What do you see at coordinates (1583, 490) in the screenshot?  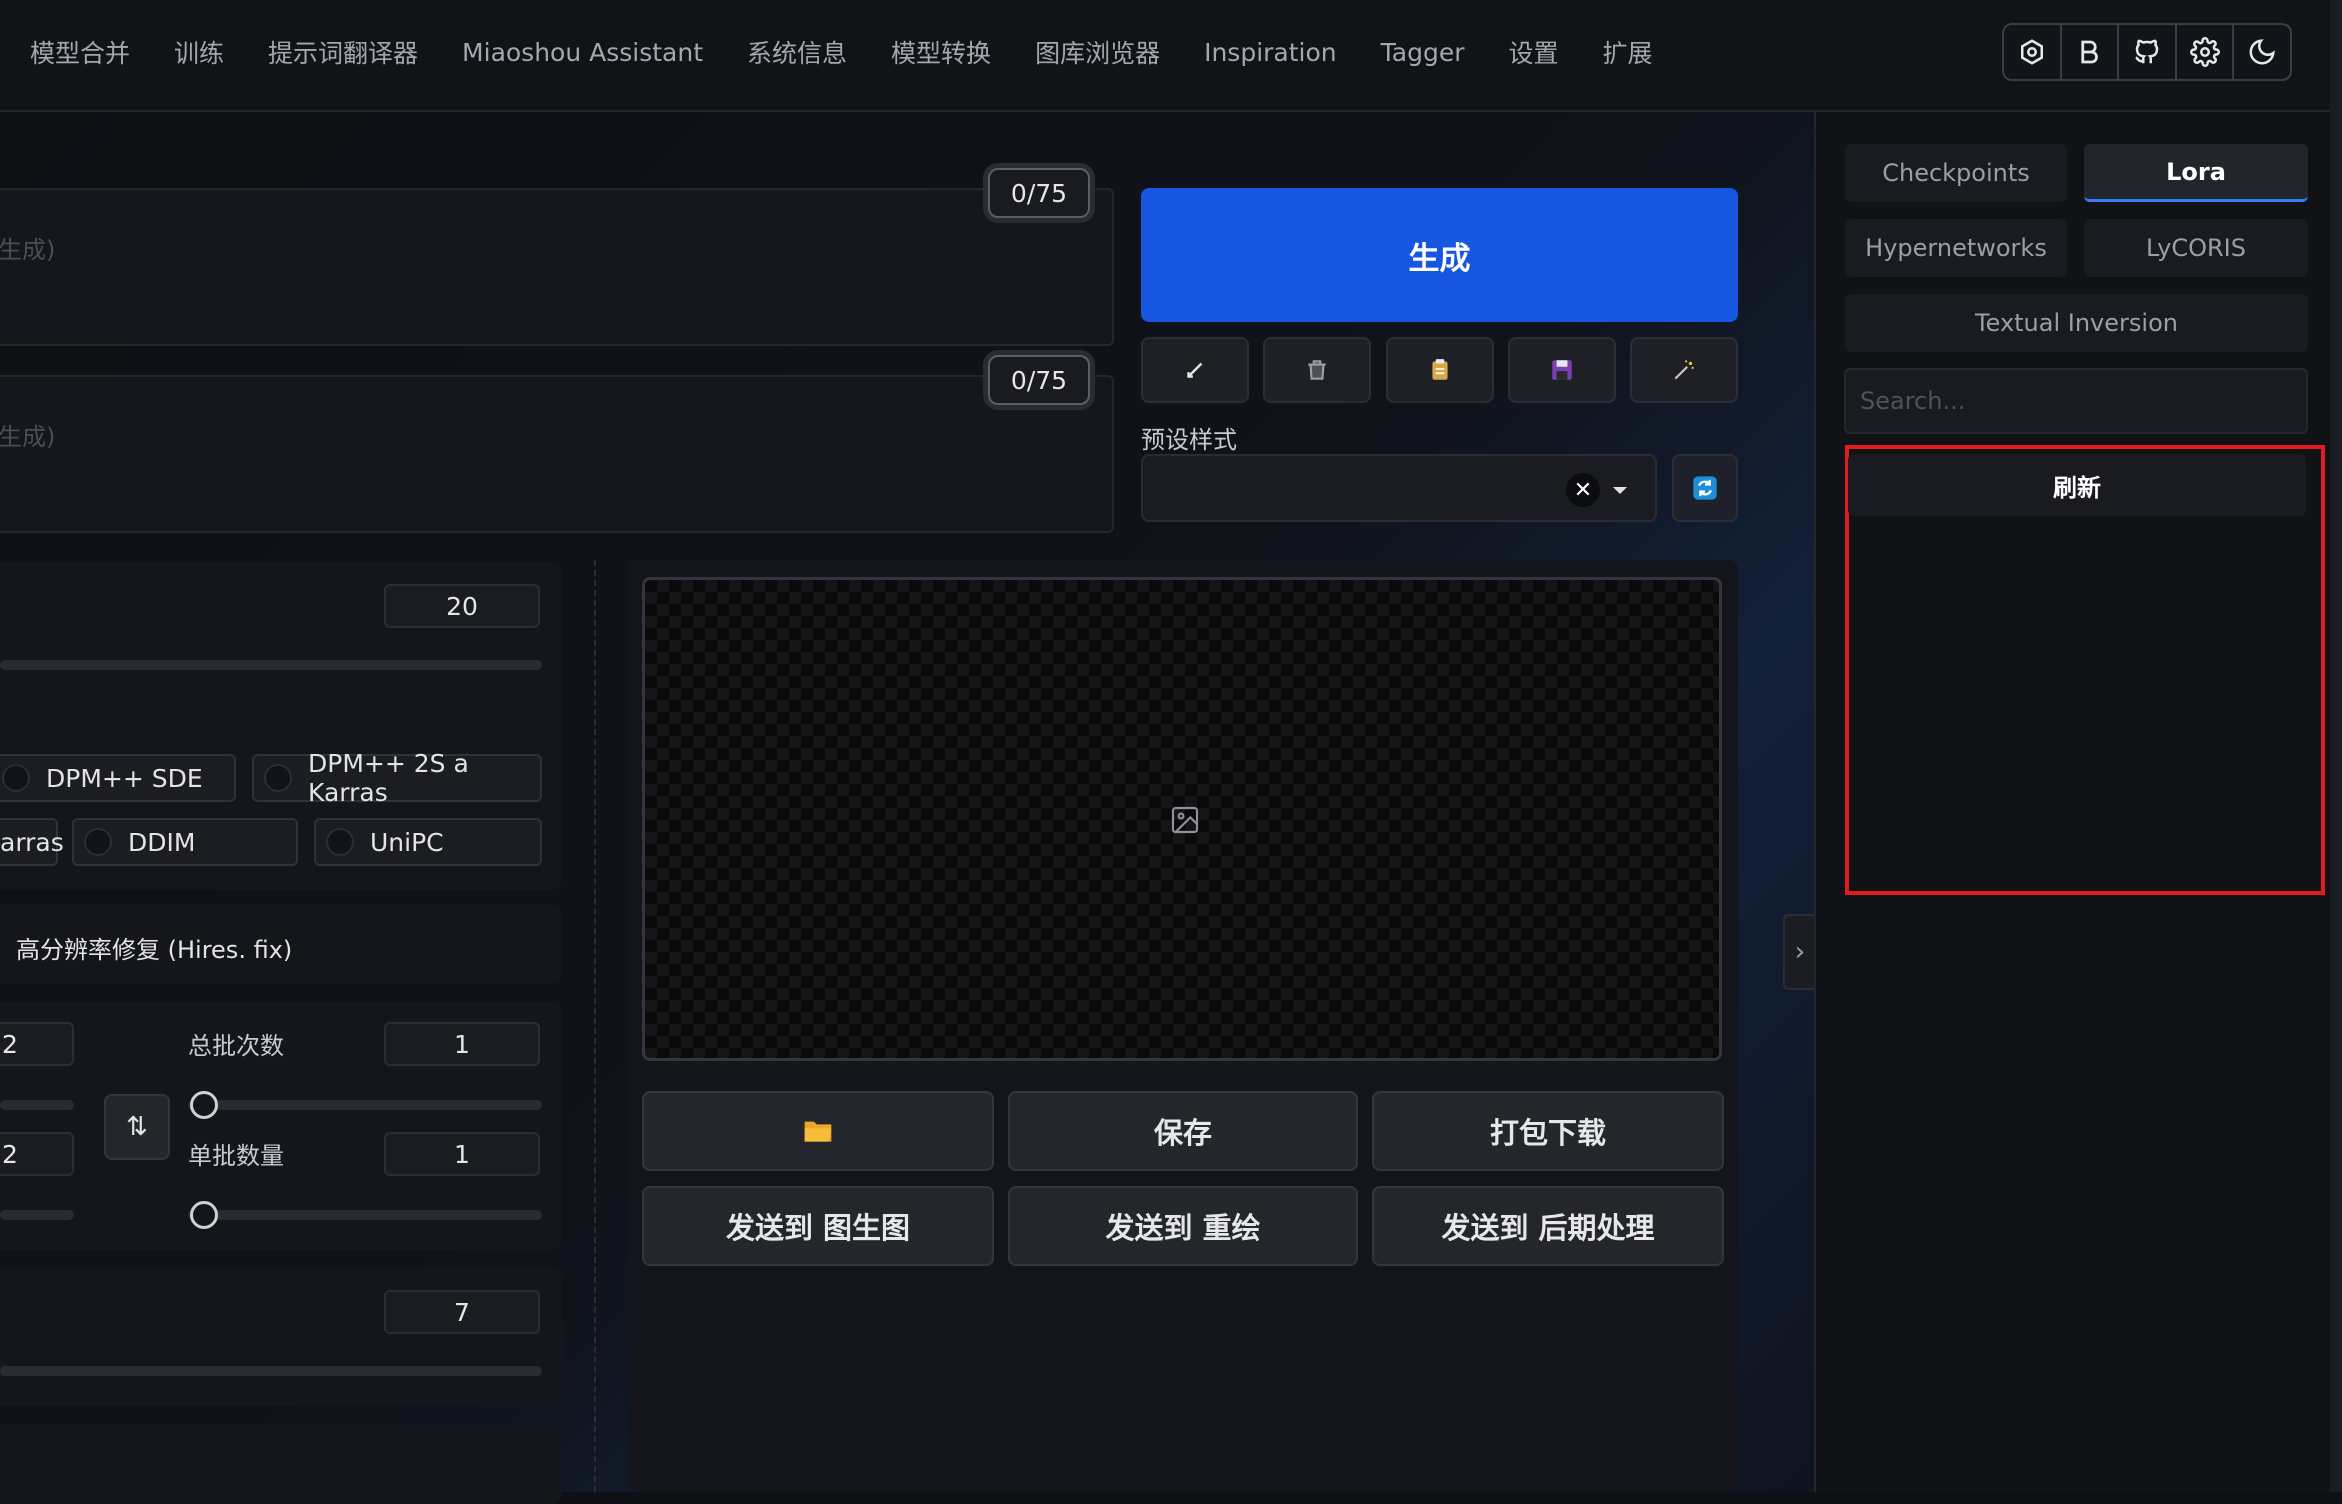 I see `clear-icon: ✕` at bounding box center [1583, 490].